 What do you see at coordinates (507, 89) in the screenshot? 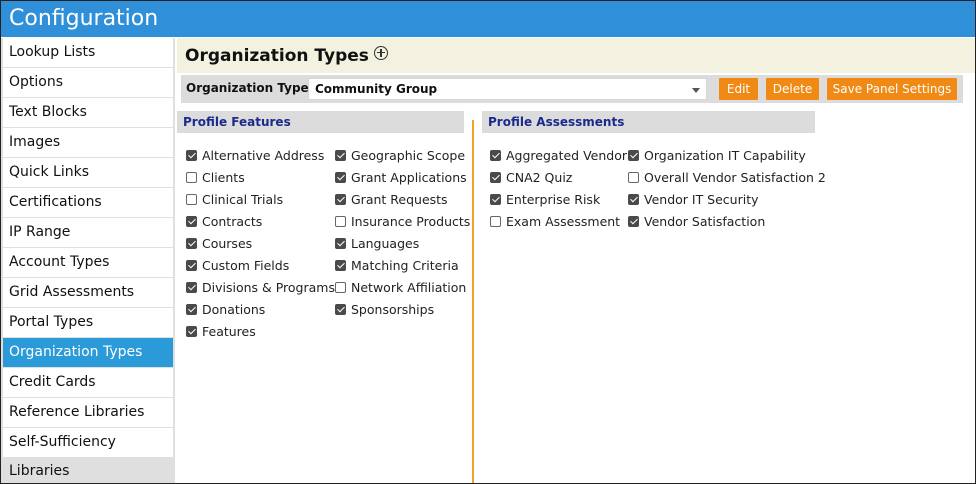
I see `org-type-select: Community Group` at bounding box center [507, 89].